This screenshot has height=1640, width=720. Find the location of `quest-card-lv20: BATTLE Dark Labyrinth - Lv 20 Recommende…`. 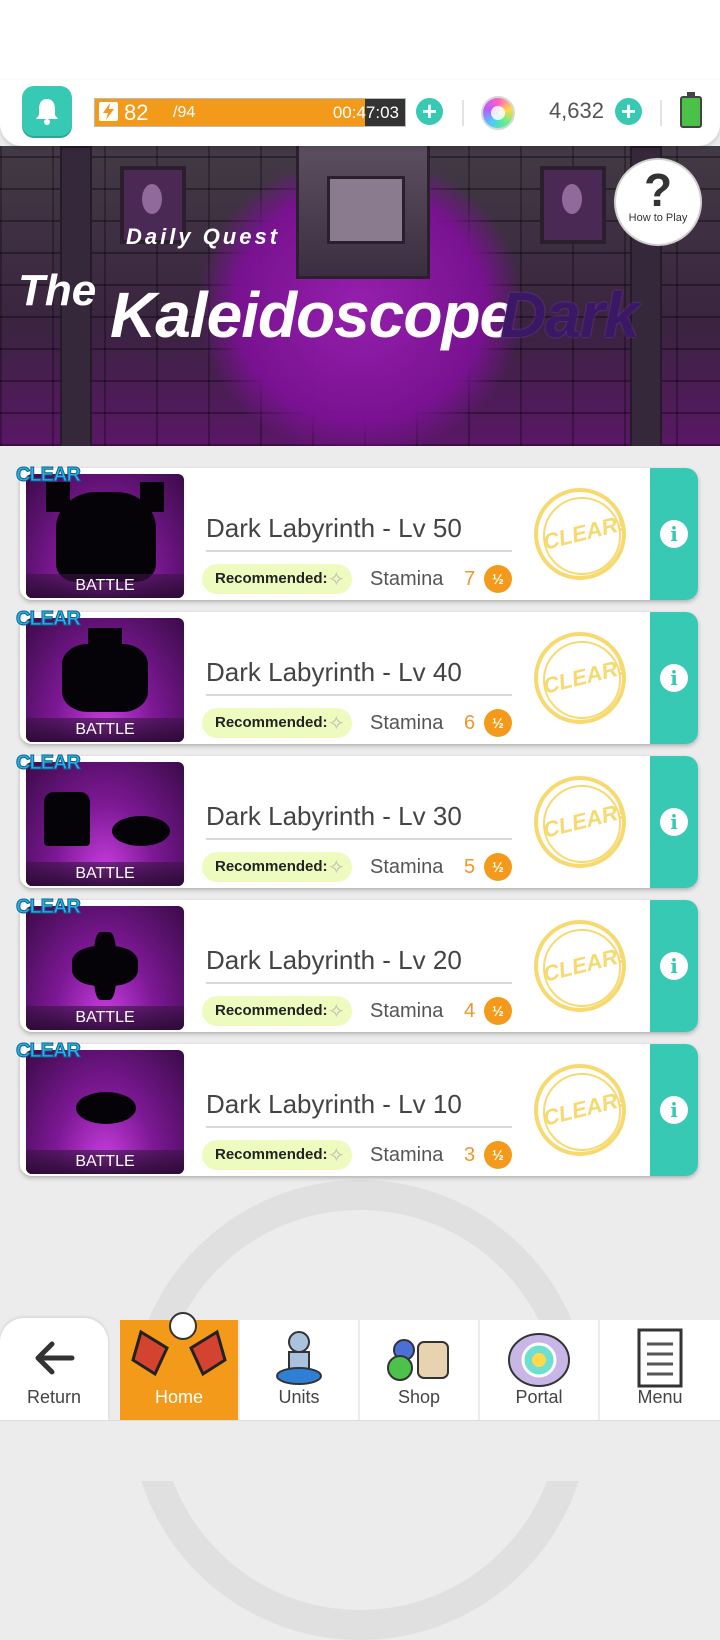

quest-card-lv20: BATTLE Dark Labyrinth - Lv 20 Recommende… is located at coordinates (359, 966).